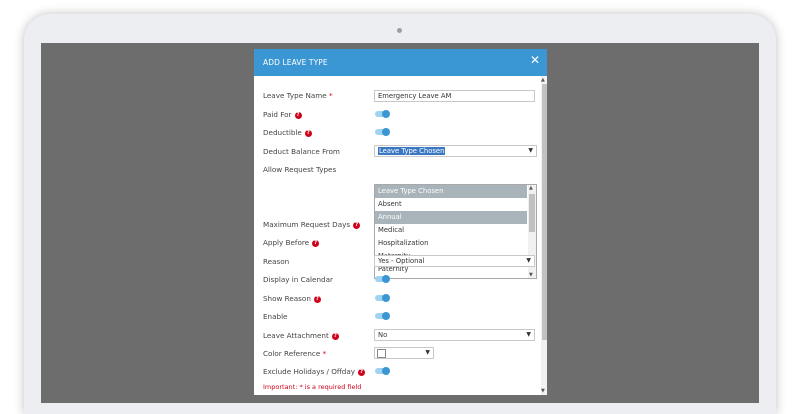 This screenshot has height=414, width=800. I want to click on color-reference-text: Color Reference, so click(292, 353).